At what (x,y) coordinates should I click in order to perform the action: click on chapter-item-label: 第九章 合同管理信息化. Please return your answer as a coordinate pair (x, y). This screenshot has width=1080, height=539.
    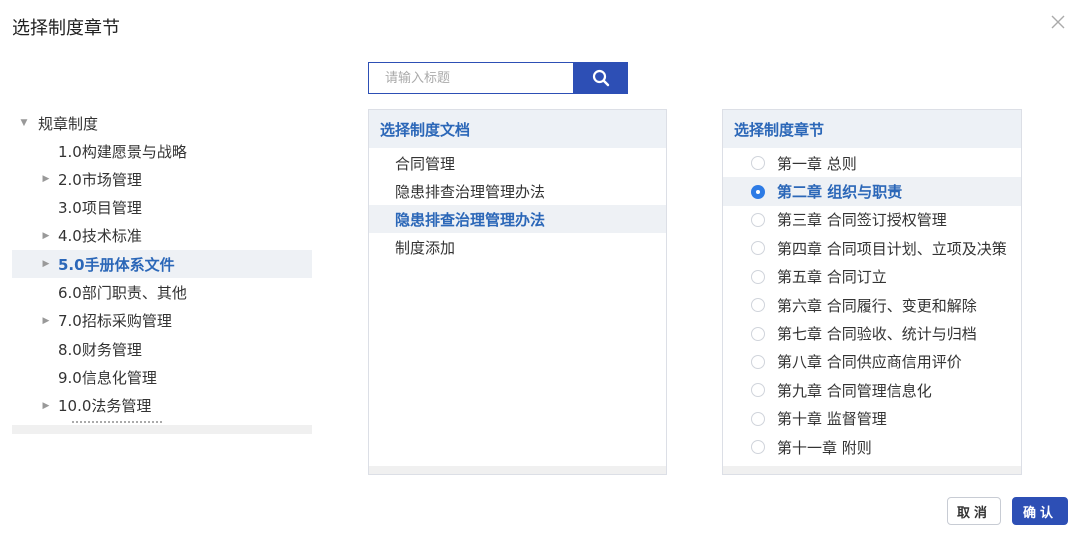
    Looking at the image, I should click on (854, 390).